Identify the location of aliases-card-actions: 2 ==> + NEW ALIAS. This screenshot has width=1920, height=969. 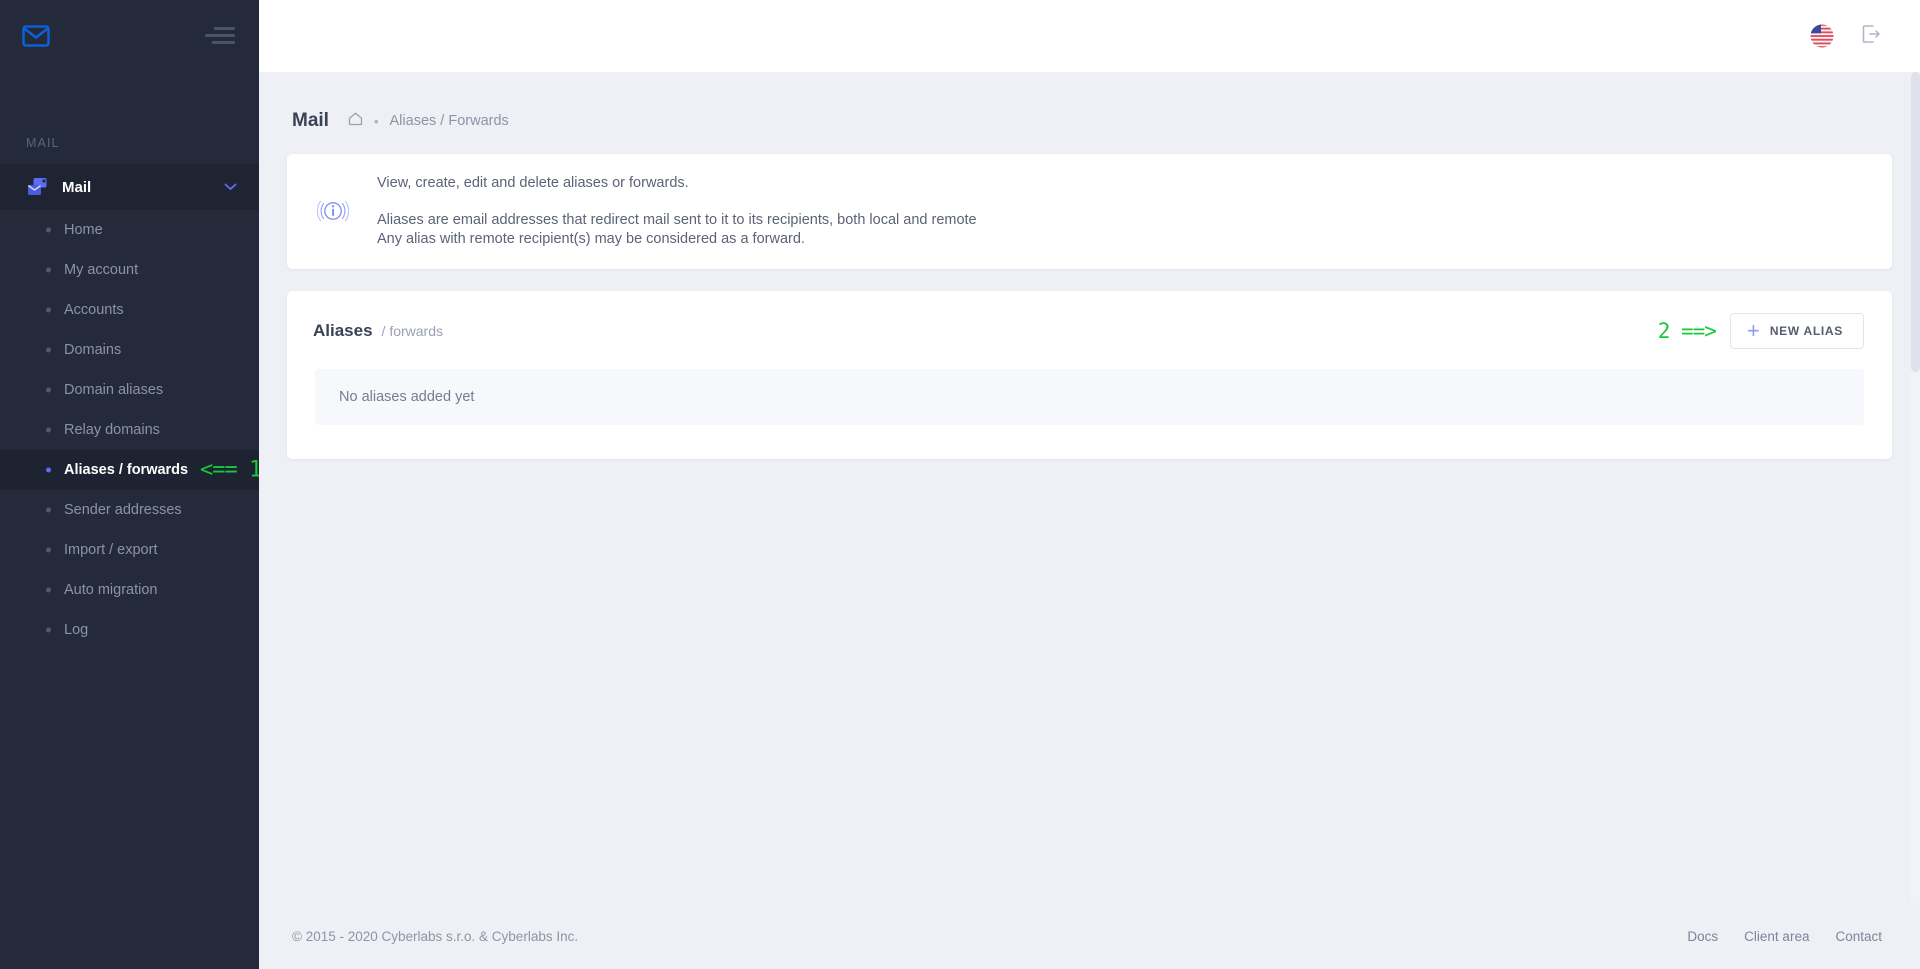
(1760, 330).